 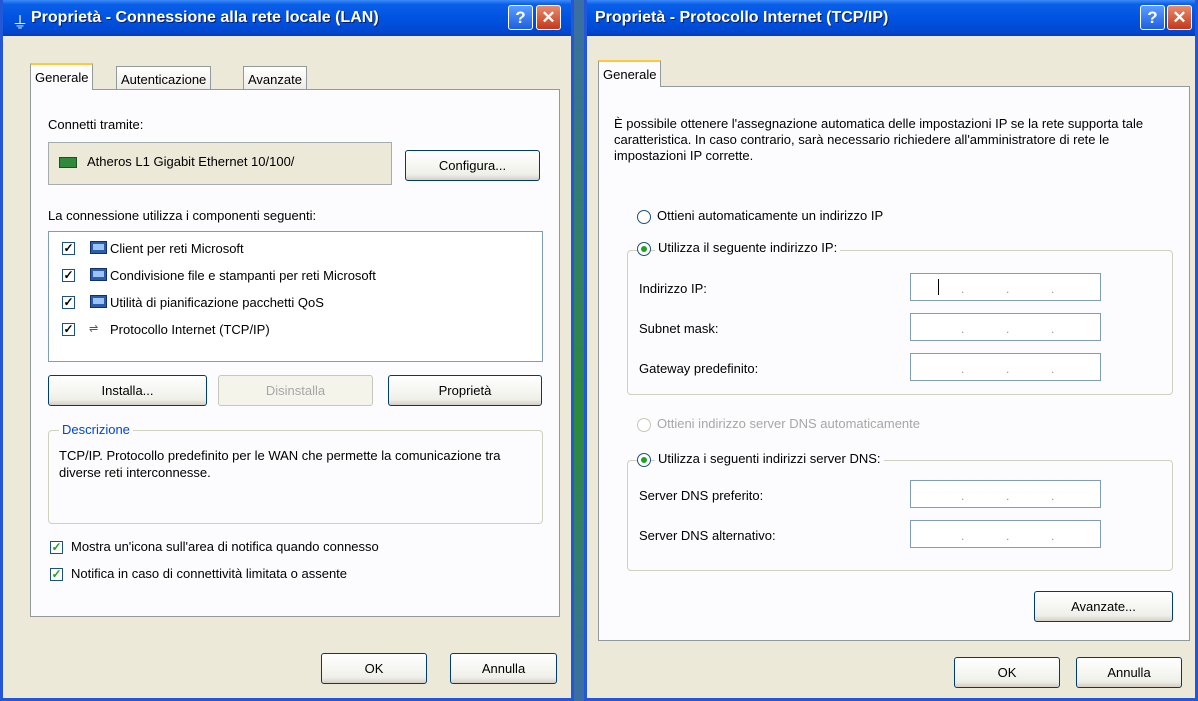 What do you see at coordinates (191, 161) in the screenshot?
I see `adapter-name: Atheros L1 Gigabit Ethernet 10/100/` at bounding box center [191, 161].